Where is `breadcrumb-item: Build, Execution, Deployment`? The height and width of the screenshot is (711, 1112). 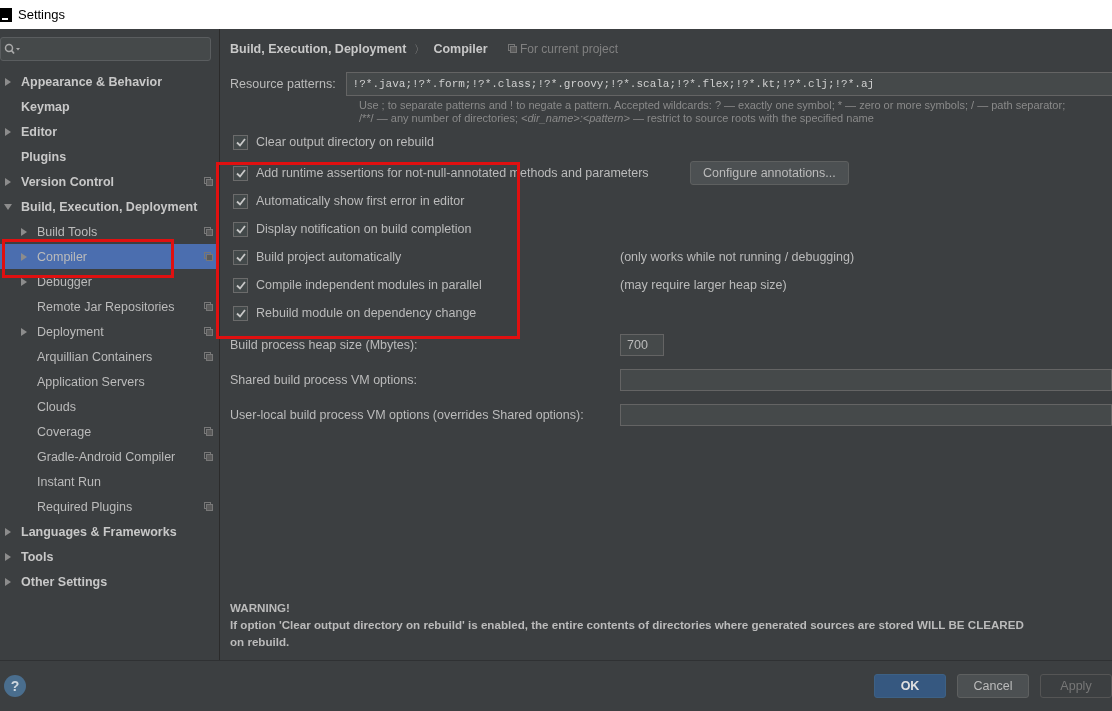
breadcrumb-item: Build, Execution, Deployment is located at coordinates (318, 49).